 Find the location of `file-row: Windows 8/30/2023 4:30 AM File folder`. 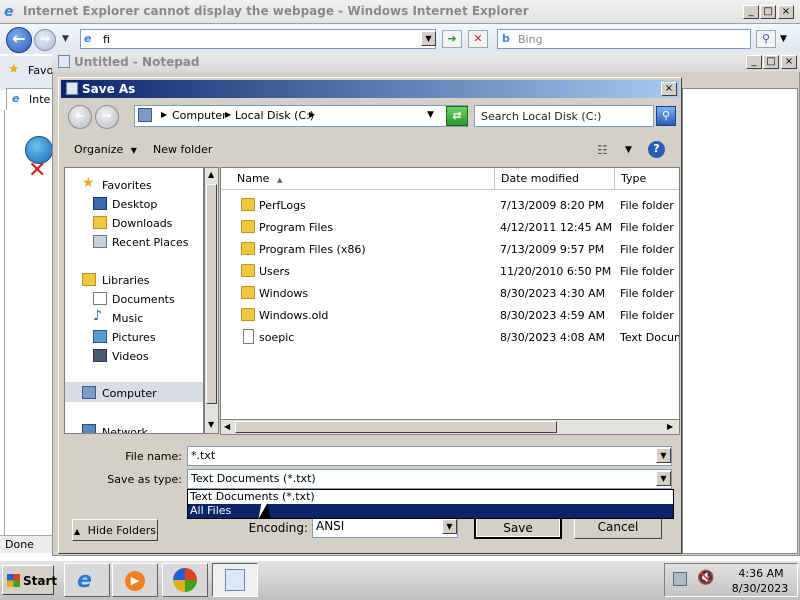

file-row: Windows 8/30/2023 4:30 AM File folder is located at coordinates (450, 294).